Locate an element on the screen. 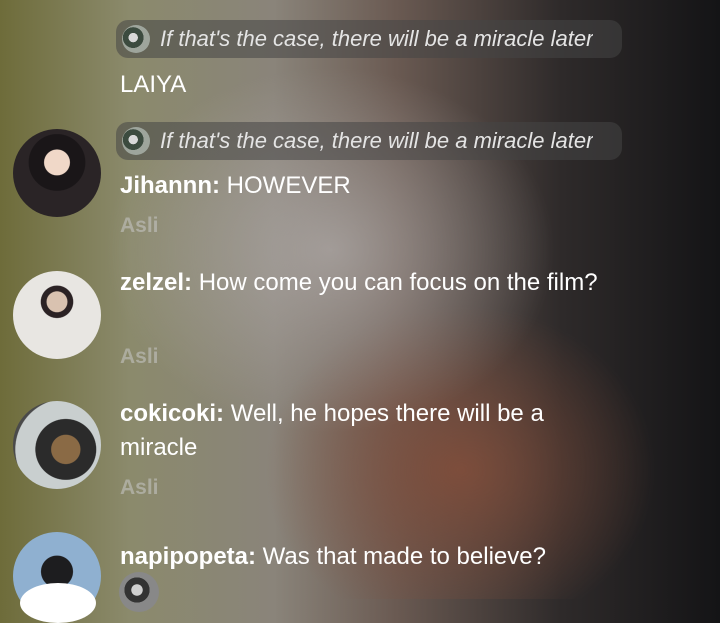  message-body: HOWEVER is located at coordinates (288, 185).